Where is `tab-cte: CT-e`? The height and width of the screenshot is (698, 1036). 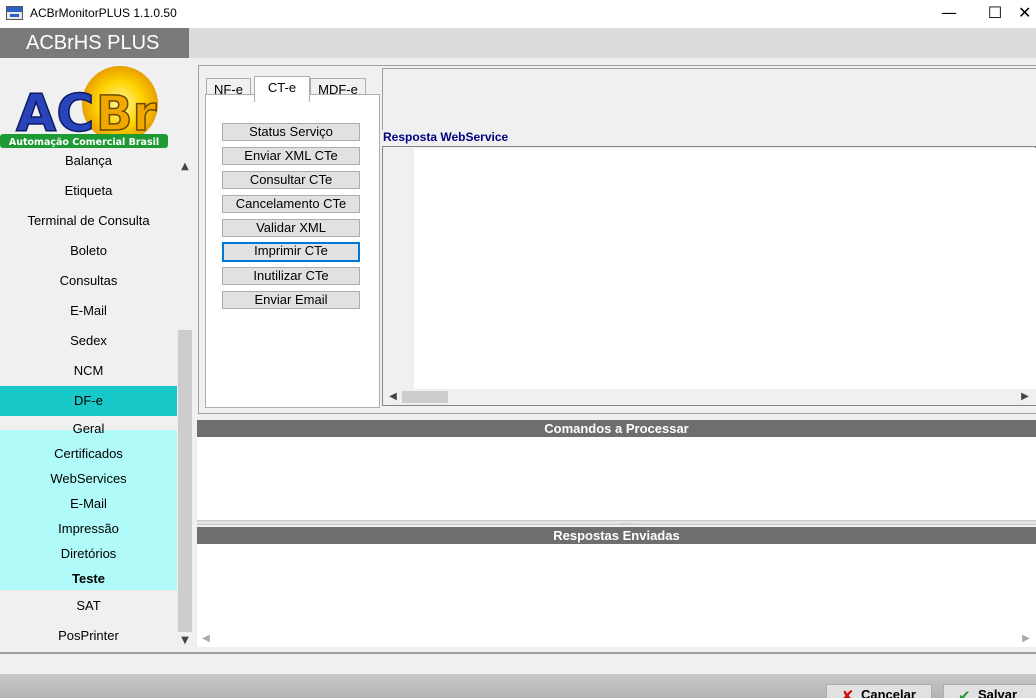
tab-cte: CT-e is located at coordinates (282, 89).